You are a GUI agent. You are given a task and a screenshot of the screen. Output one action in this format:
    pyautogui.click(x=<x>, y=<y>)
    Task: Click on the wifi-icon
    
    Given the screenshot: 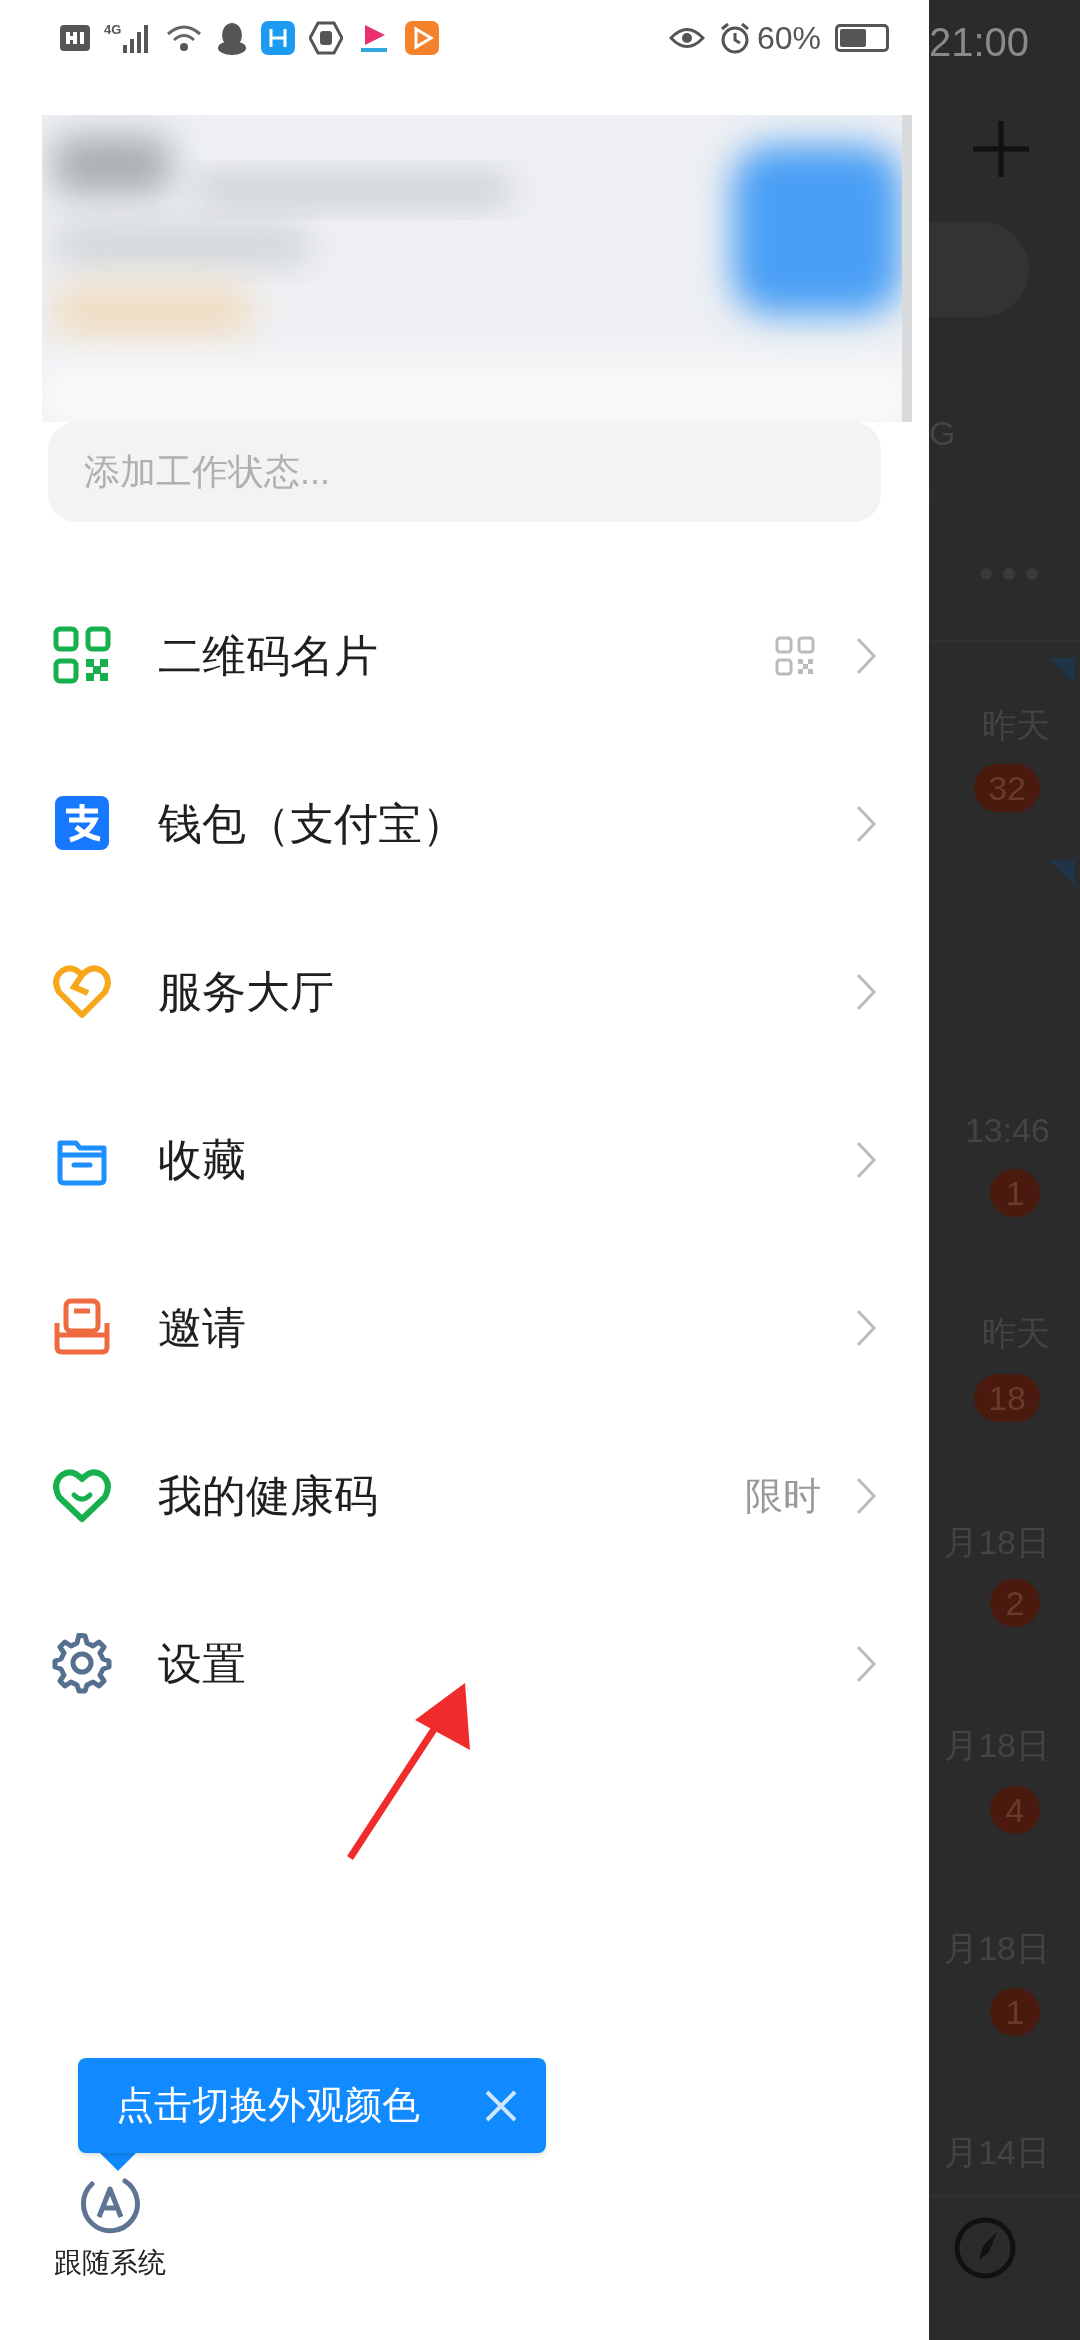 What is the action you would take?
    pyautogui.click(x=184, y=37)
    